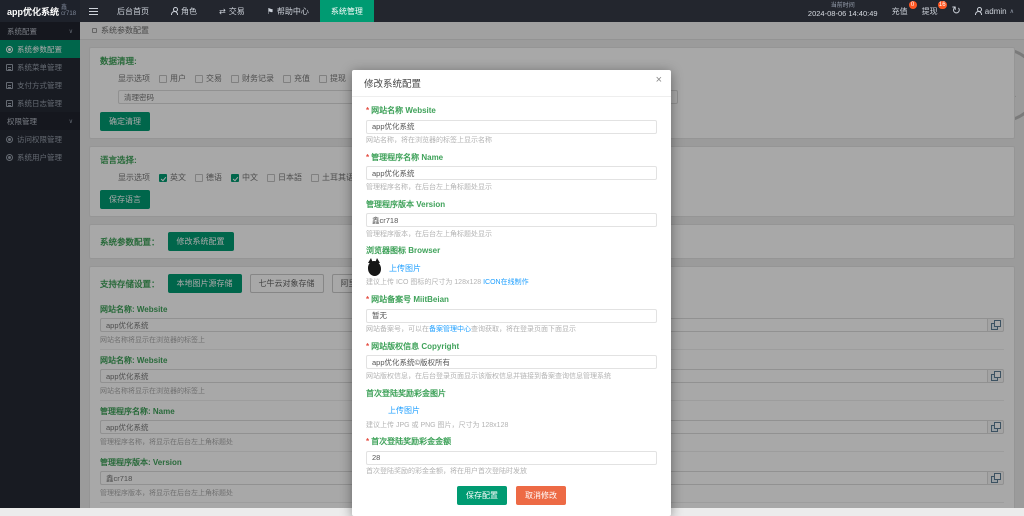 The width and height of the screenshot is (1024, 516). I want to click on refresh-icon: ↻, so click(956, 11).